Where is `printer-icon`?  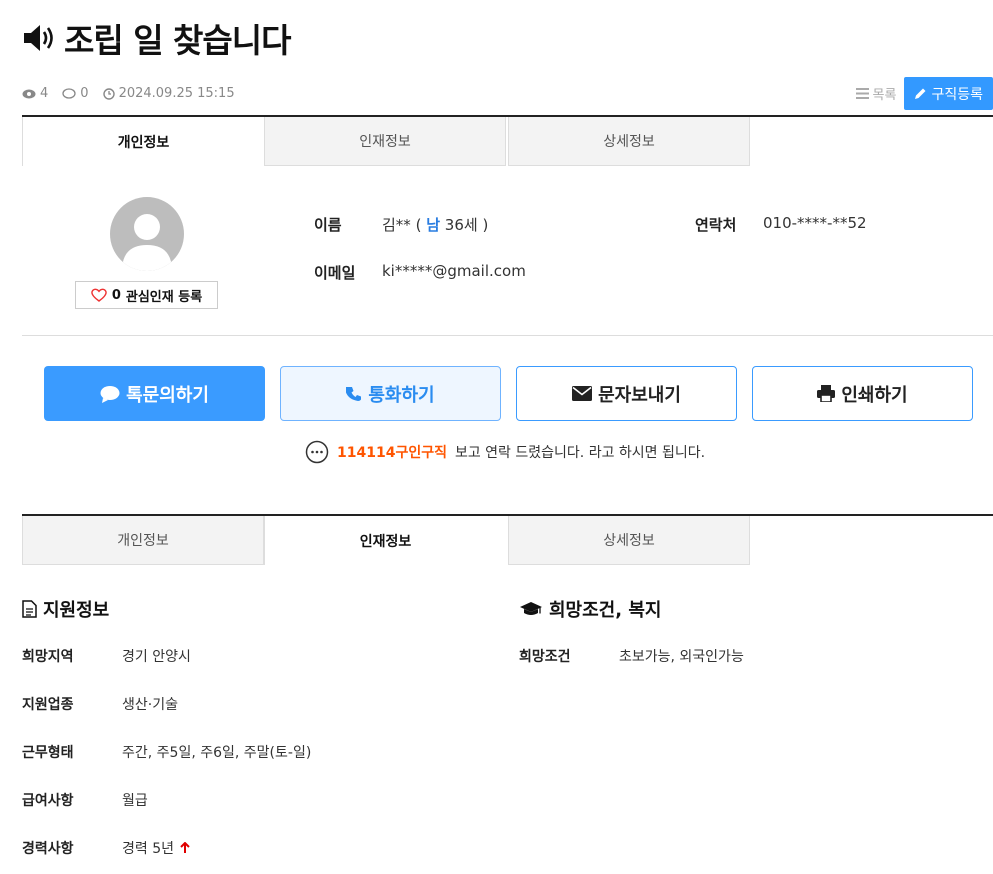
printer-icon is located at coordinates (826, 393).